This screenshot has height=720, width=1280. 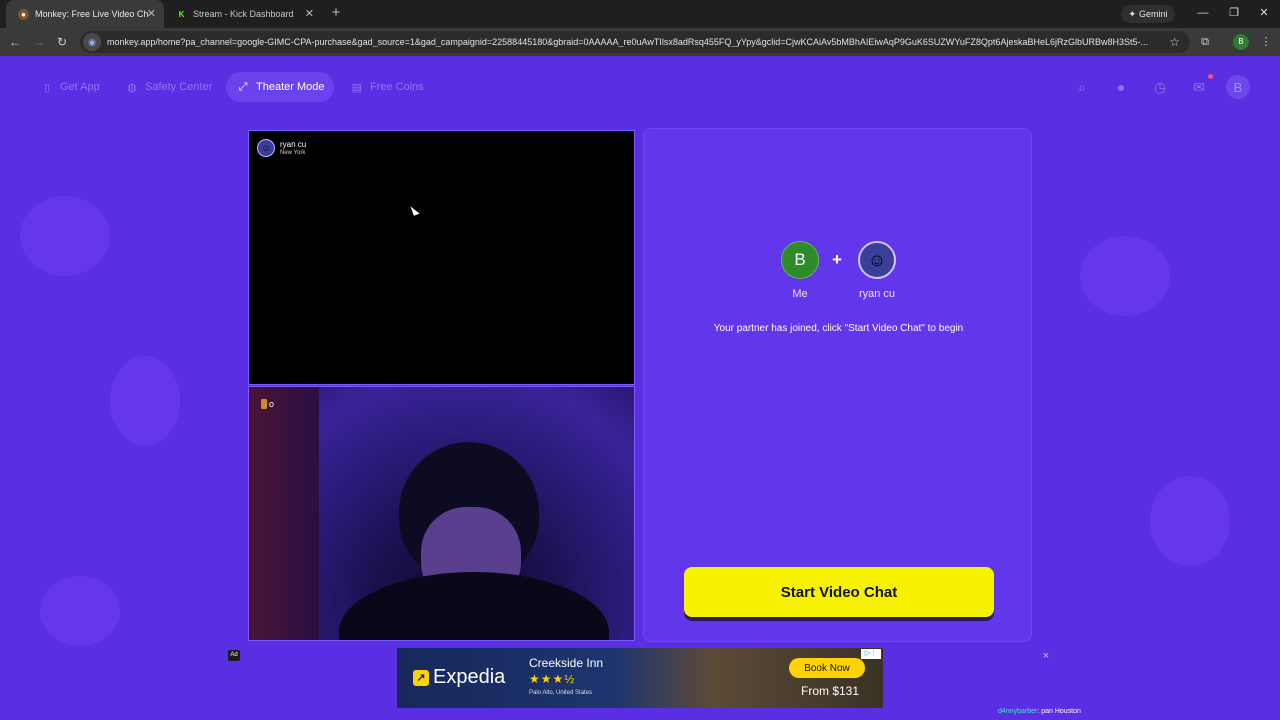 I want to click on back-arrow-icon: ←, so click(x=15, y=42).